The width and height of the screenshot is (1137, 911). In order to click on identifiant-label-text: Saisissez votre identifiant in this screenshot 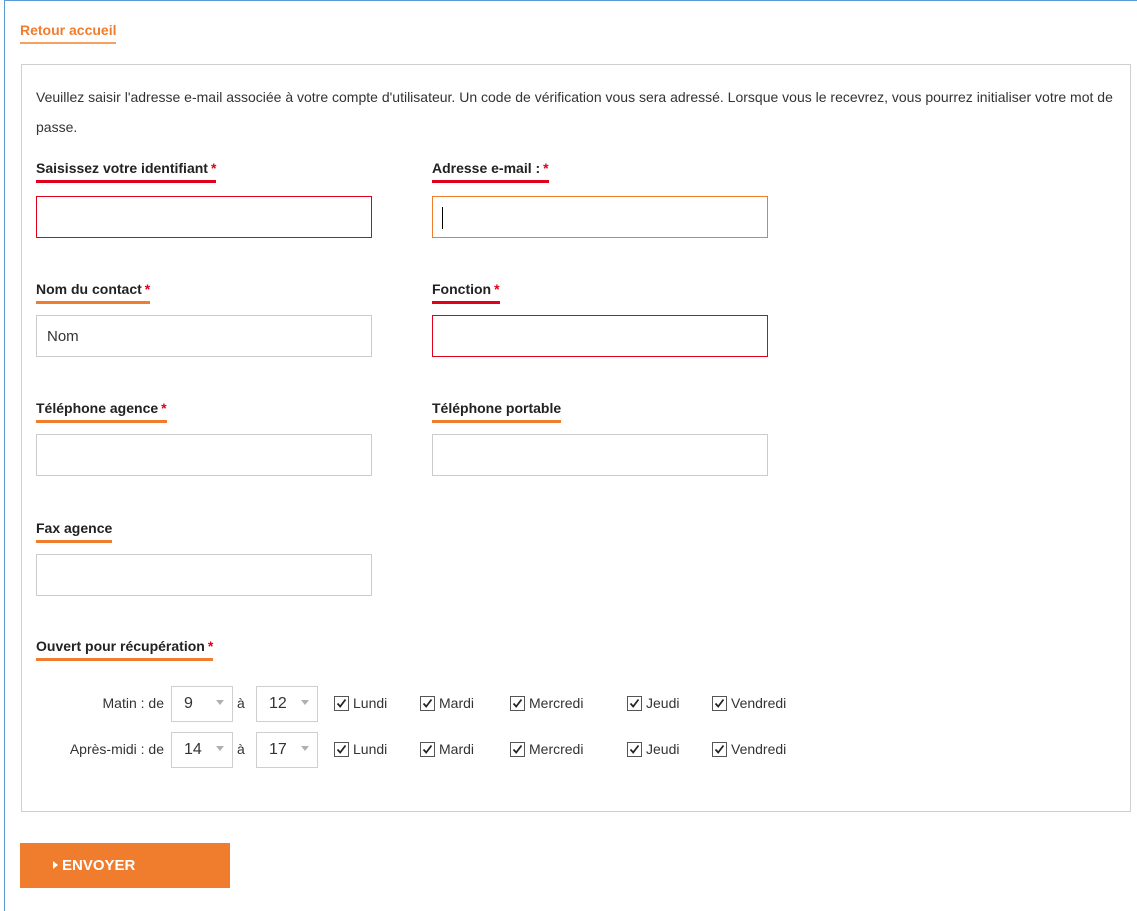, I will do `click(122, 168)`.